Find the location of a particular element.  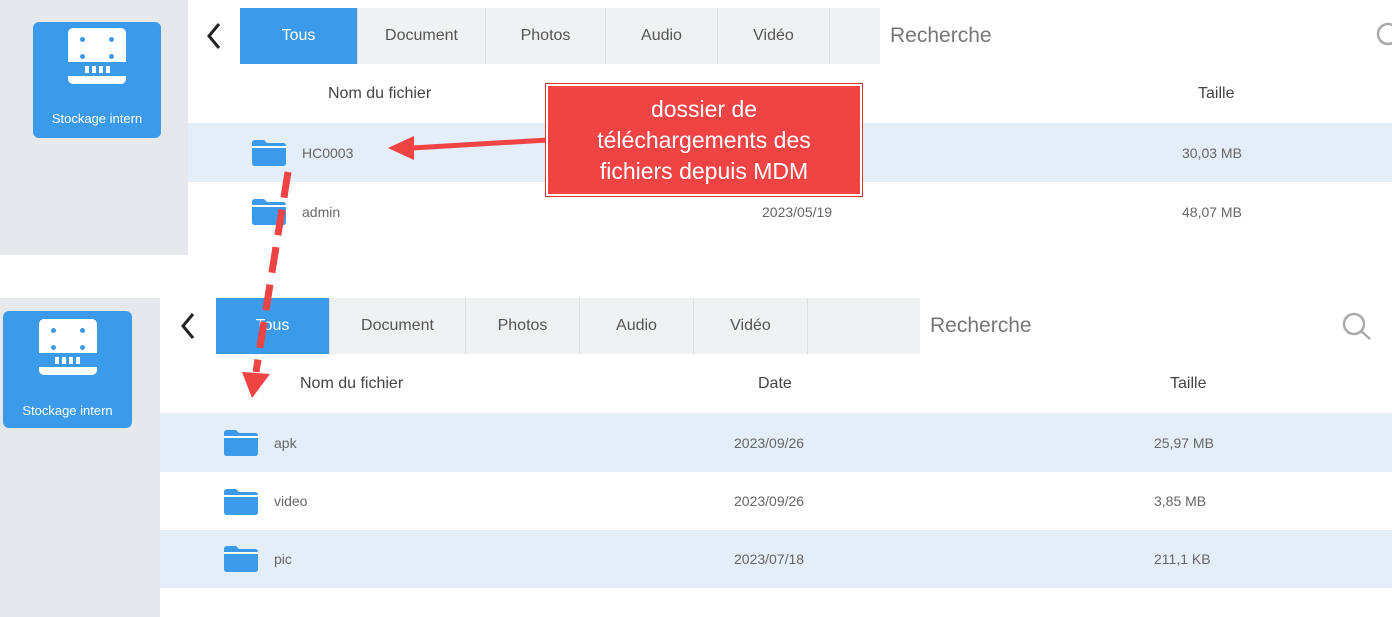

callout-line: dossier de is located at coordinates (704, 109).